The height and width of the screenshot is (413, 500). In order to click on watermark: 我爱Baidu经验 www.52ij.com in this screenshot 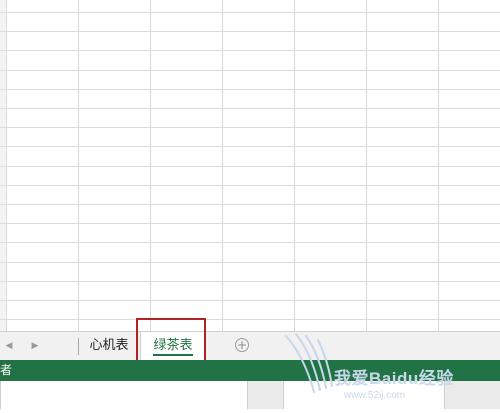, I will do `click(391, 369)`.